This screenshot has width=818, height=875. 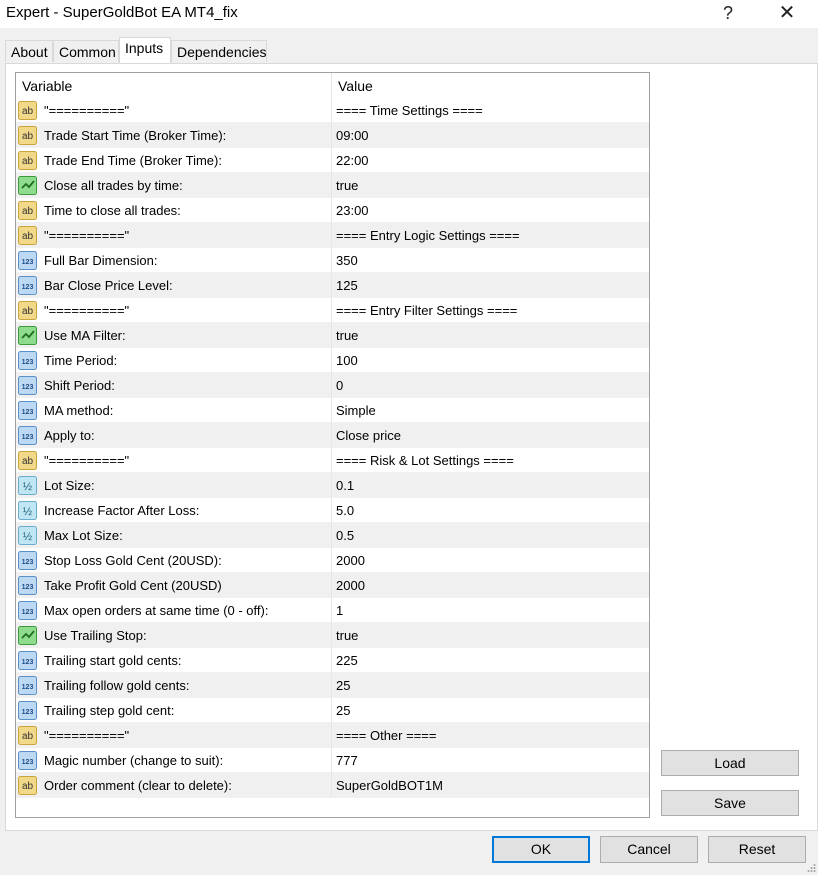 What do you see at coordinates (490, 435) in the screenshot?
I see `value-cell: Close price` at bounding box center [490, 435].